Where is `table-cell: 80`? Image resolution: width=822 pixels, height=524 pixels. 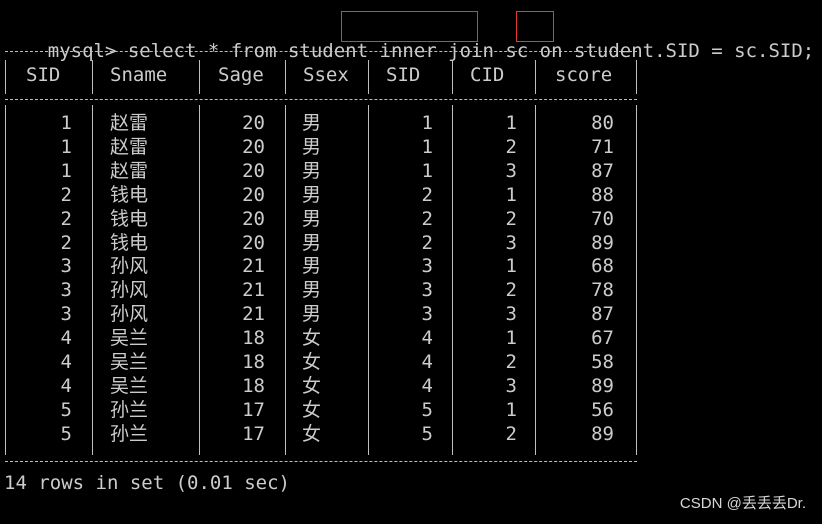
table-cell: 80 is located at coordinates (602, 123).